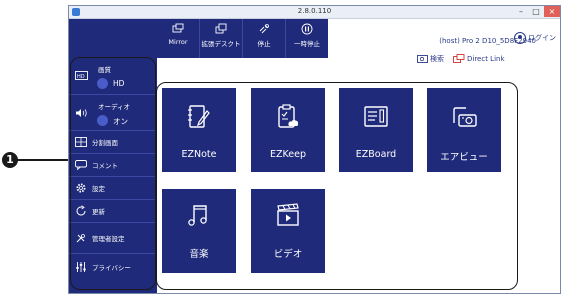 The width and height of the screenshot is (563, 294). Describe the element at coordinates (10, 160) in the screenshot. I see `callout-1: 1` at that location.